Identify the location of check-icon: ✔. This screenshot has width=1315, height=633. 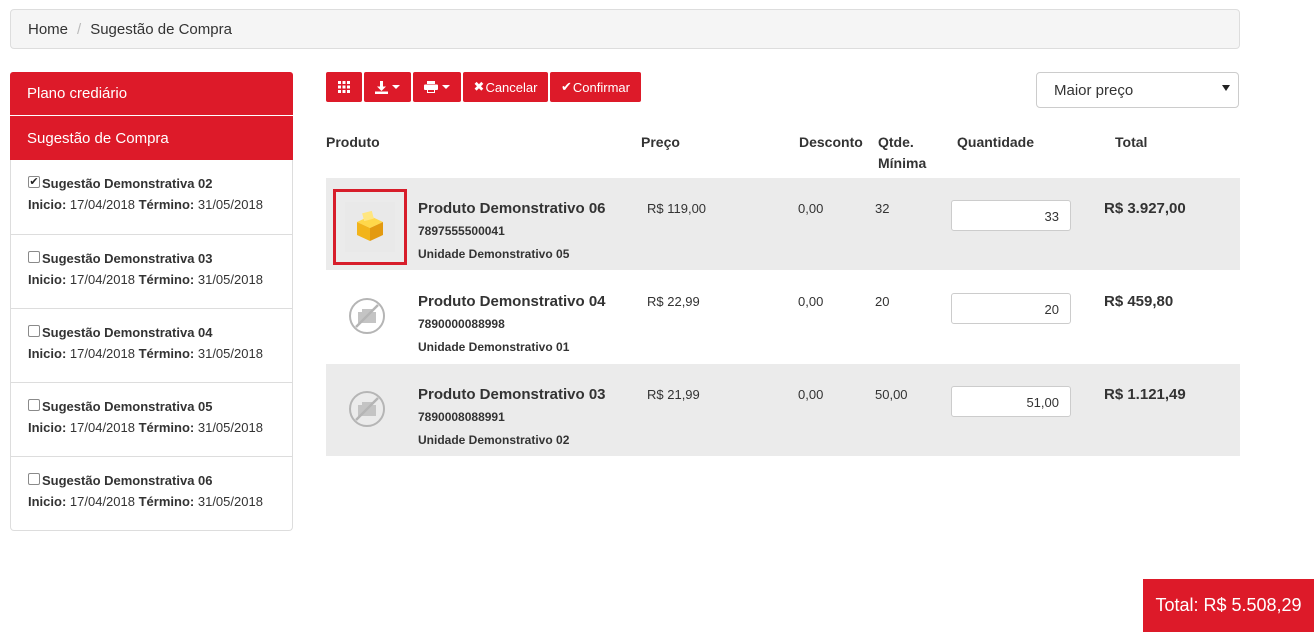
(566, 86).